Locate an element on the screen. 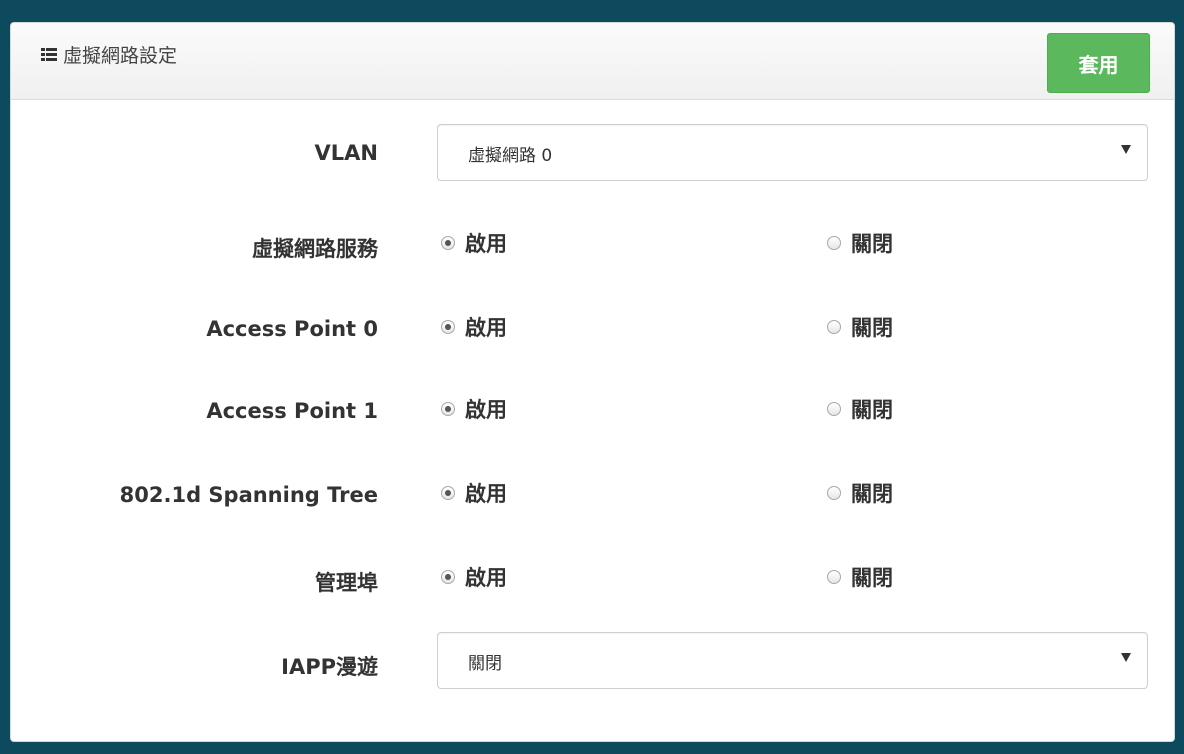  radio-mgmt-enable: 啟用 is located at coordinates (474, 577).